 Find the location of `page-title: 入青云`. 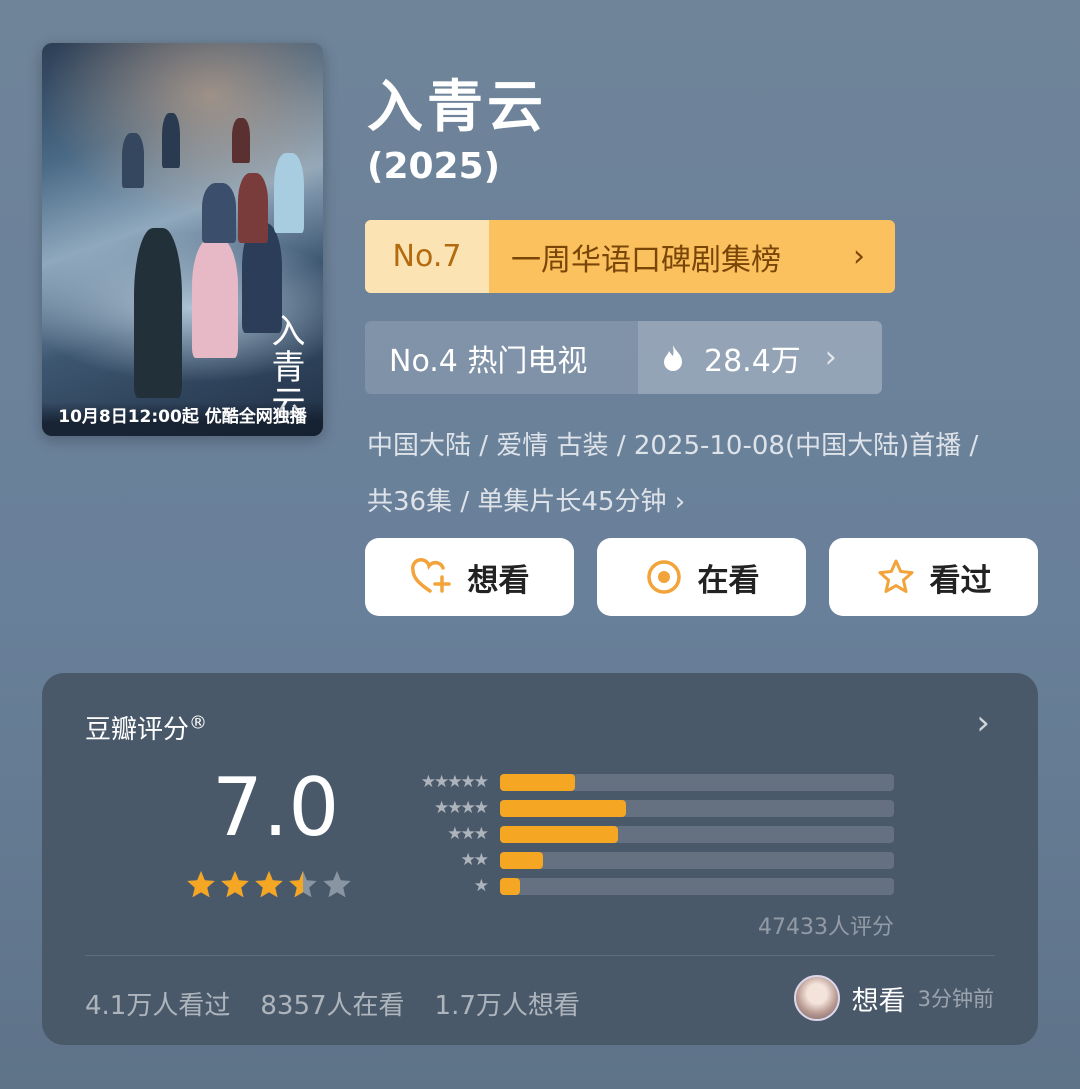

page-title: 入青云 is located at coordinates (457, 107).